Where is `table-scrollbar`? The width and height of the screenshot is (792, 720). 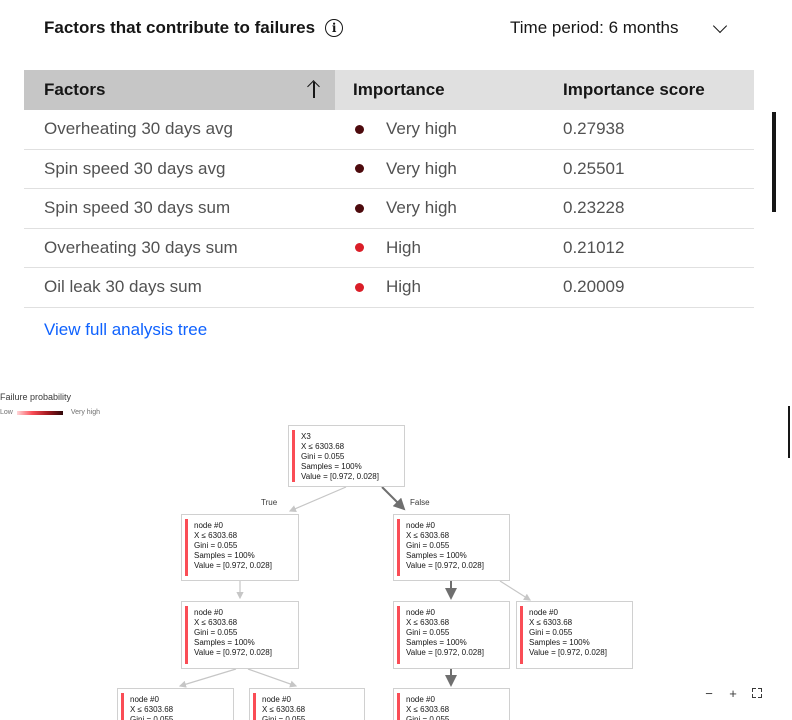 table-scrollbar is located at coordinates (774, 162).